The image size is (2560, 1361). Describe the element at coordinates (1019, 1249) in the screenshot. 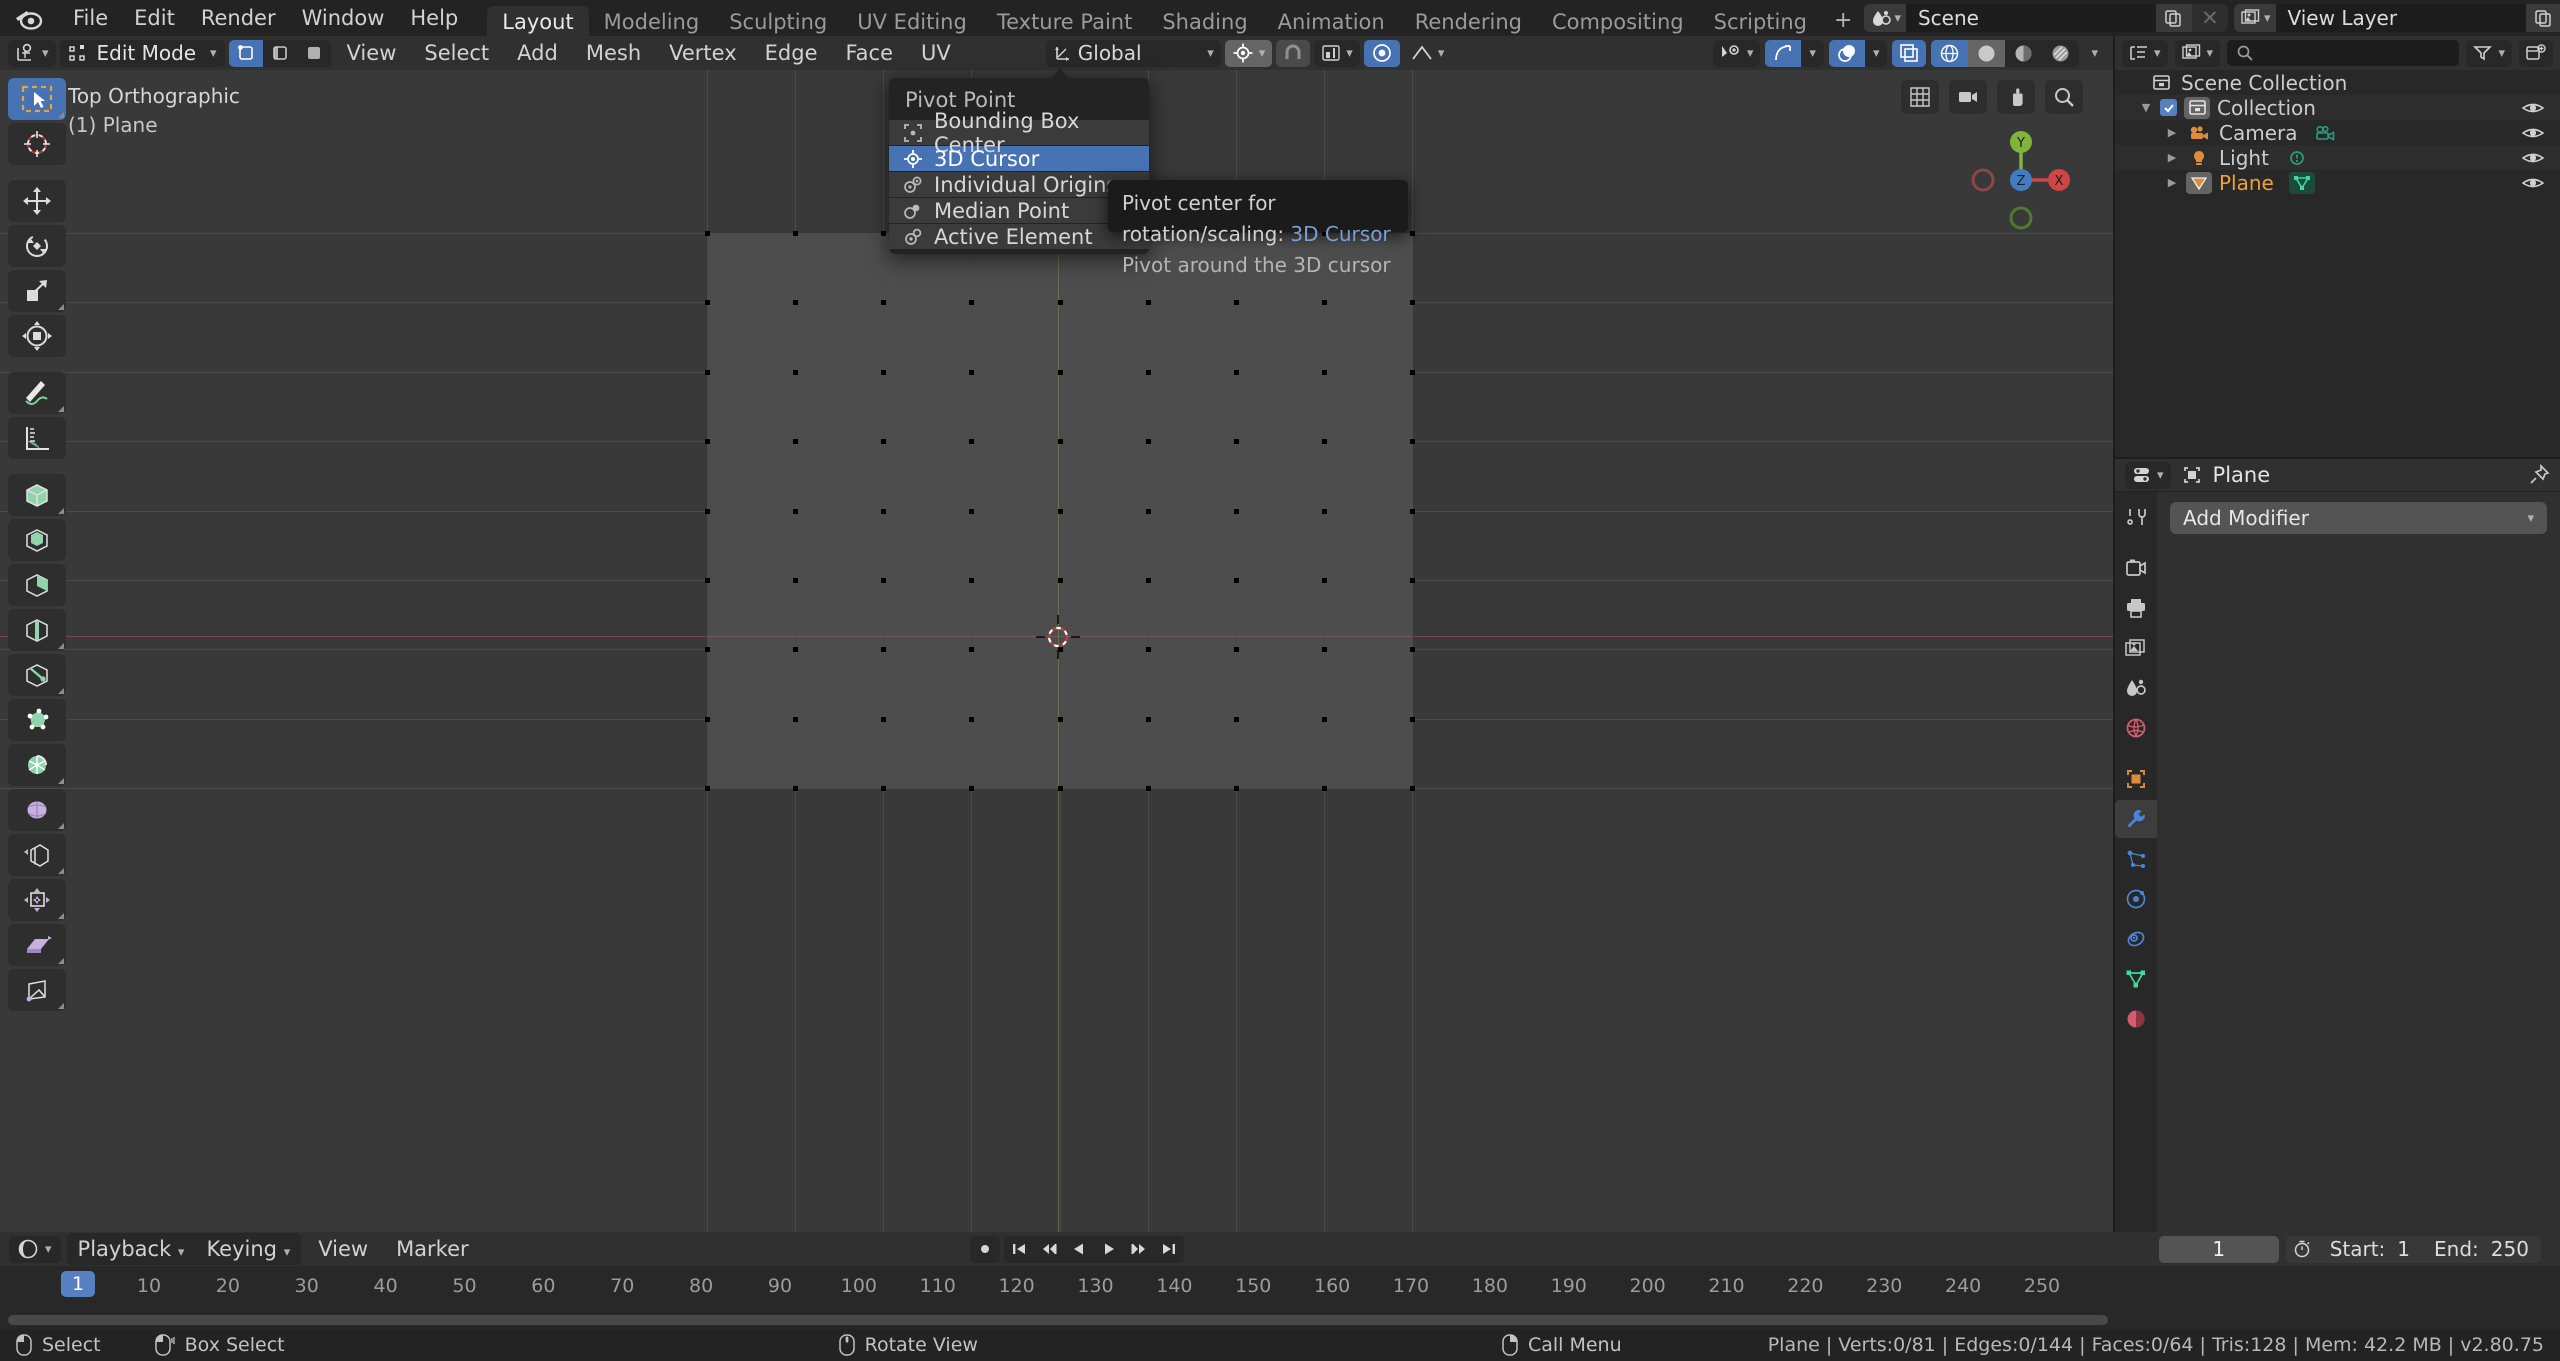

I see `jump-start-icon` at that location.